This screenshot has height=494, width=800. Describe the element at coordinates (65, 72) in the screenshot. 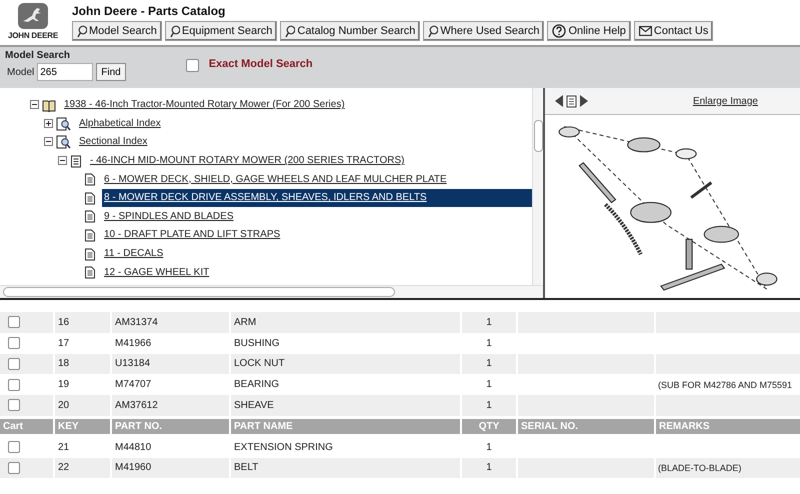

I see `model-field: 265` at that location.